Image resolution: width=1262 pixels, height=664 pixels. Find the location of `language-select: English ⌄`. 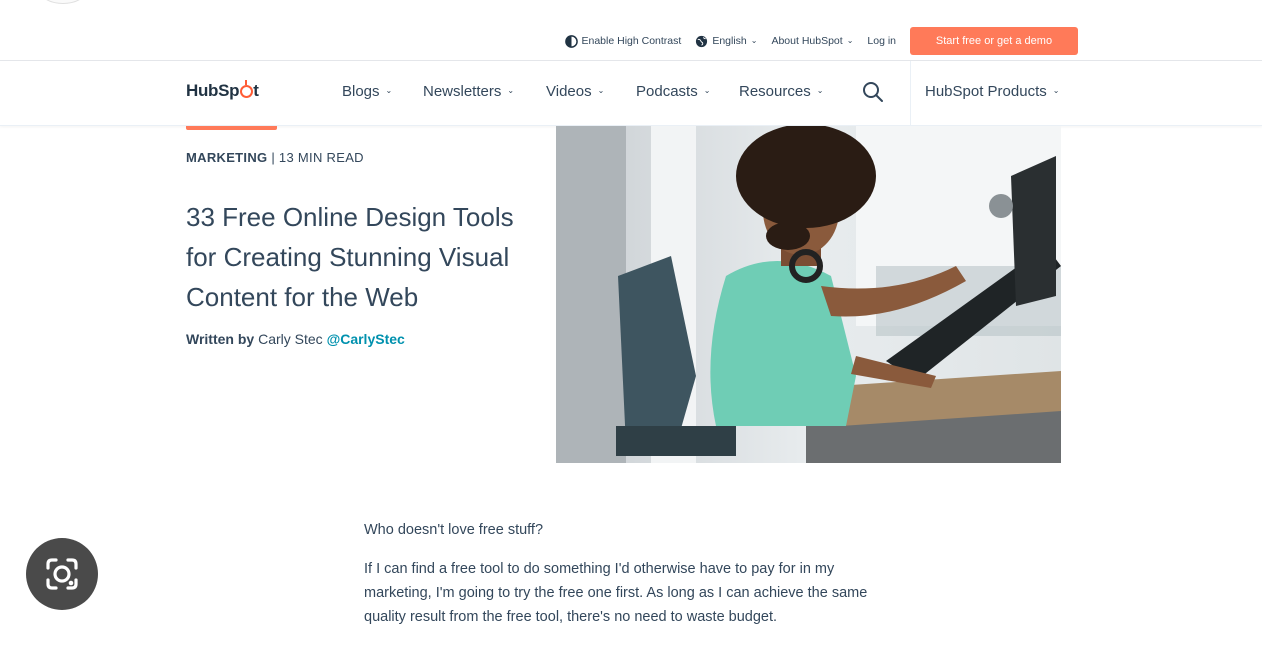

language-select: English ⌄ is located at coordinates (726, 41).